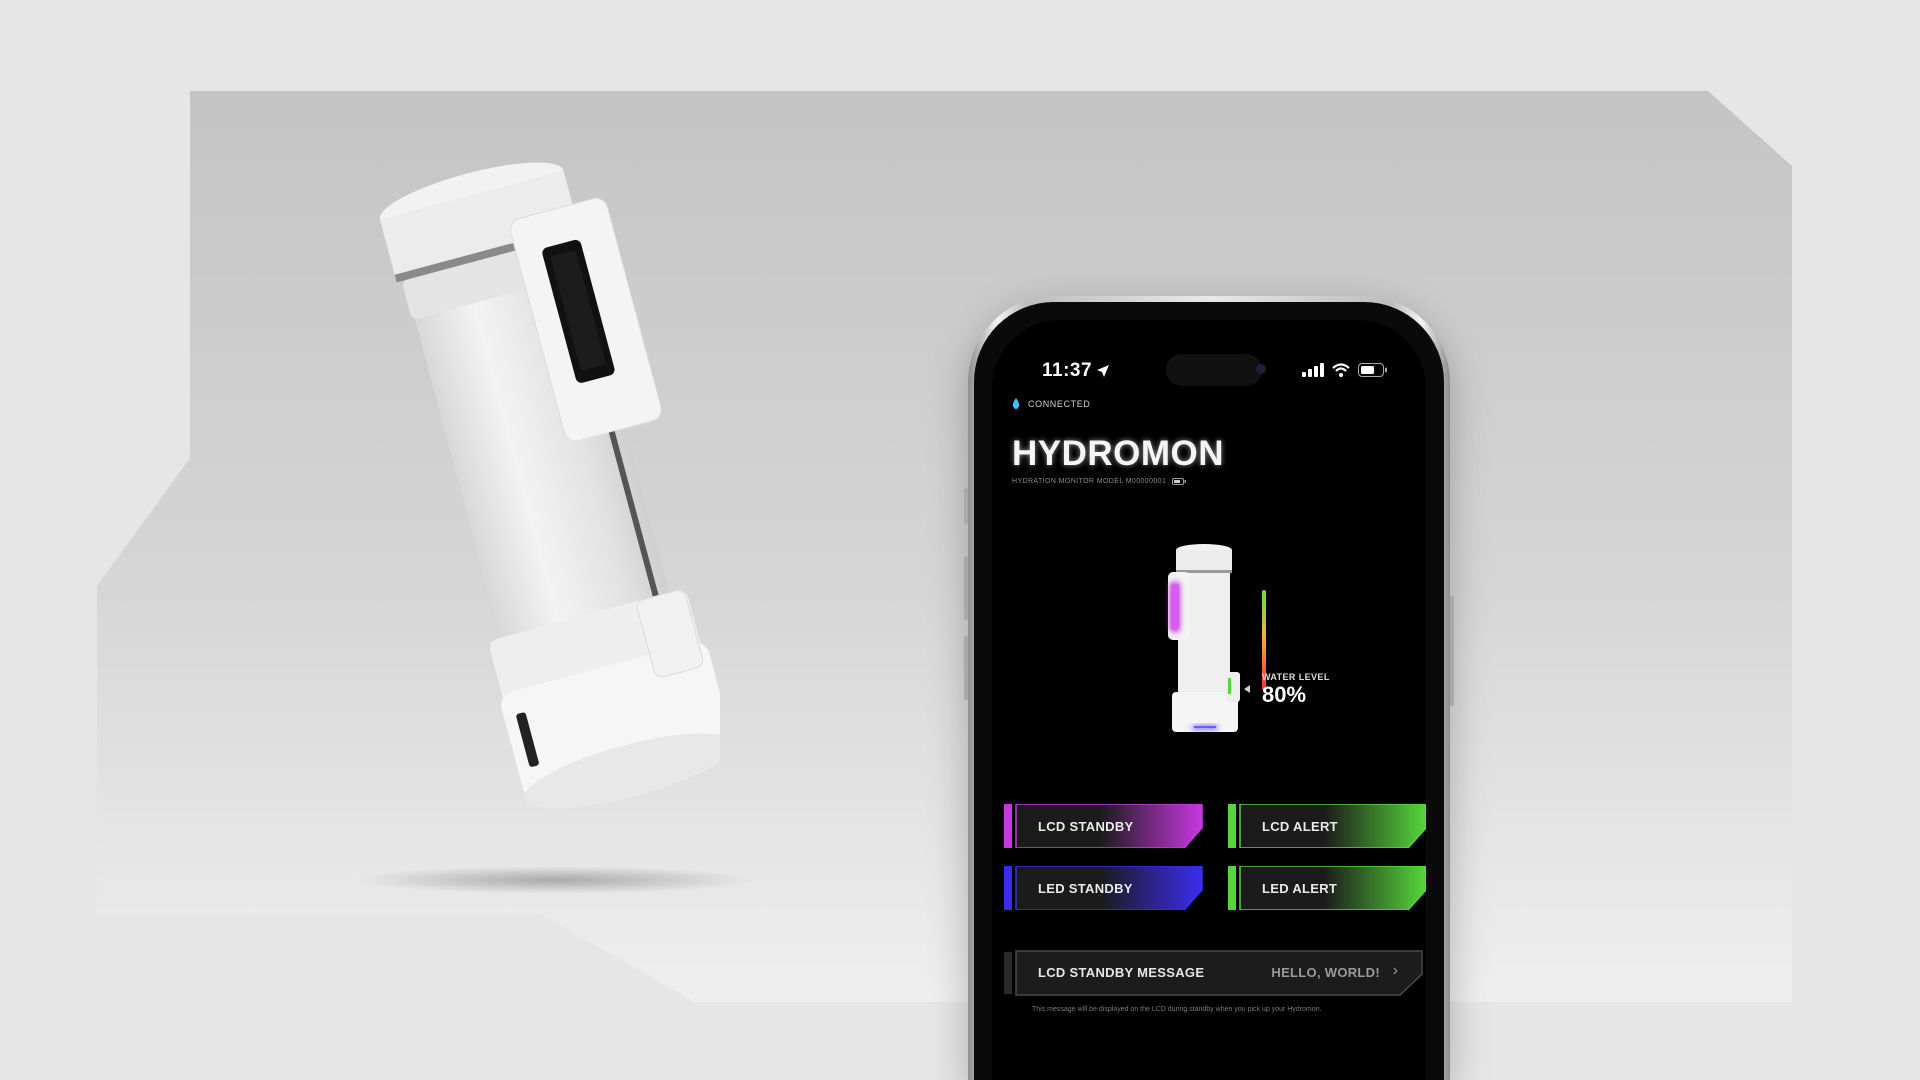 The width and height of the screenshot is (1920, 1080). Describe the element at coordinates (1086, 826) in the screenshot. I see `lcd-standby-label: LCD STANDBY` at that location.